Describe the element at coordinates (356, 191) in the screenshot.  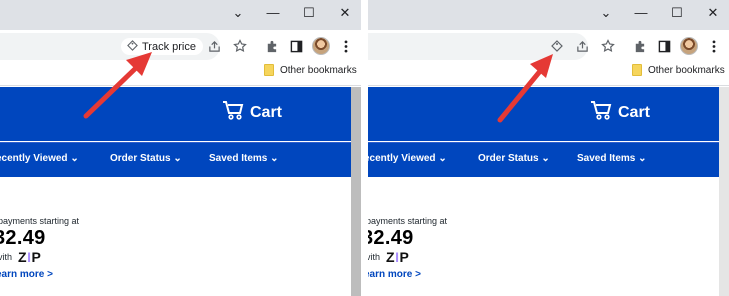
I see `scrollbar-thumb` at that location.